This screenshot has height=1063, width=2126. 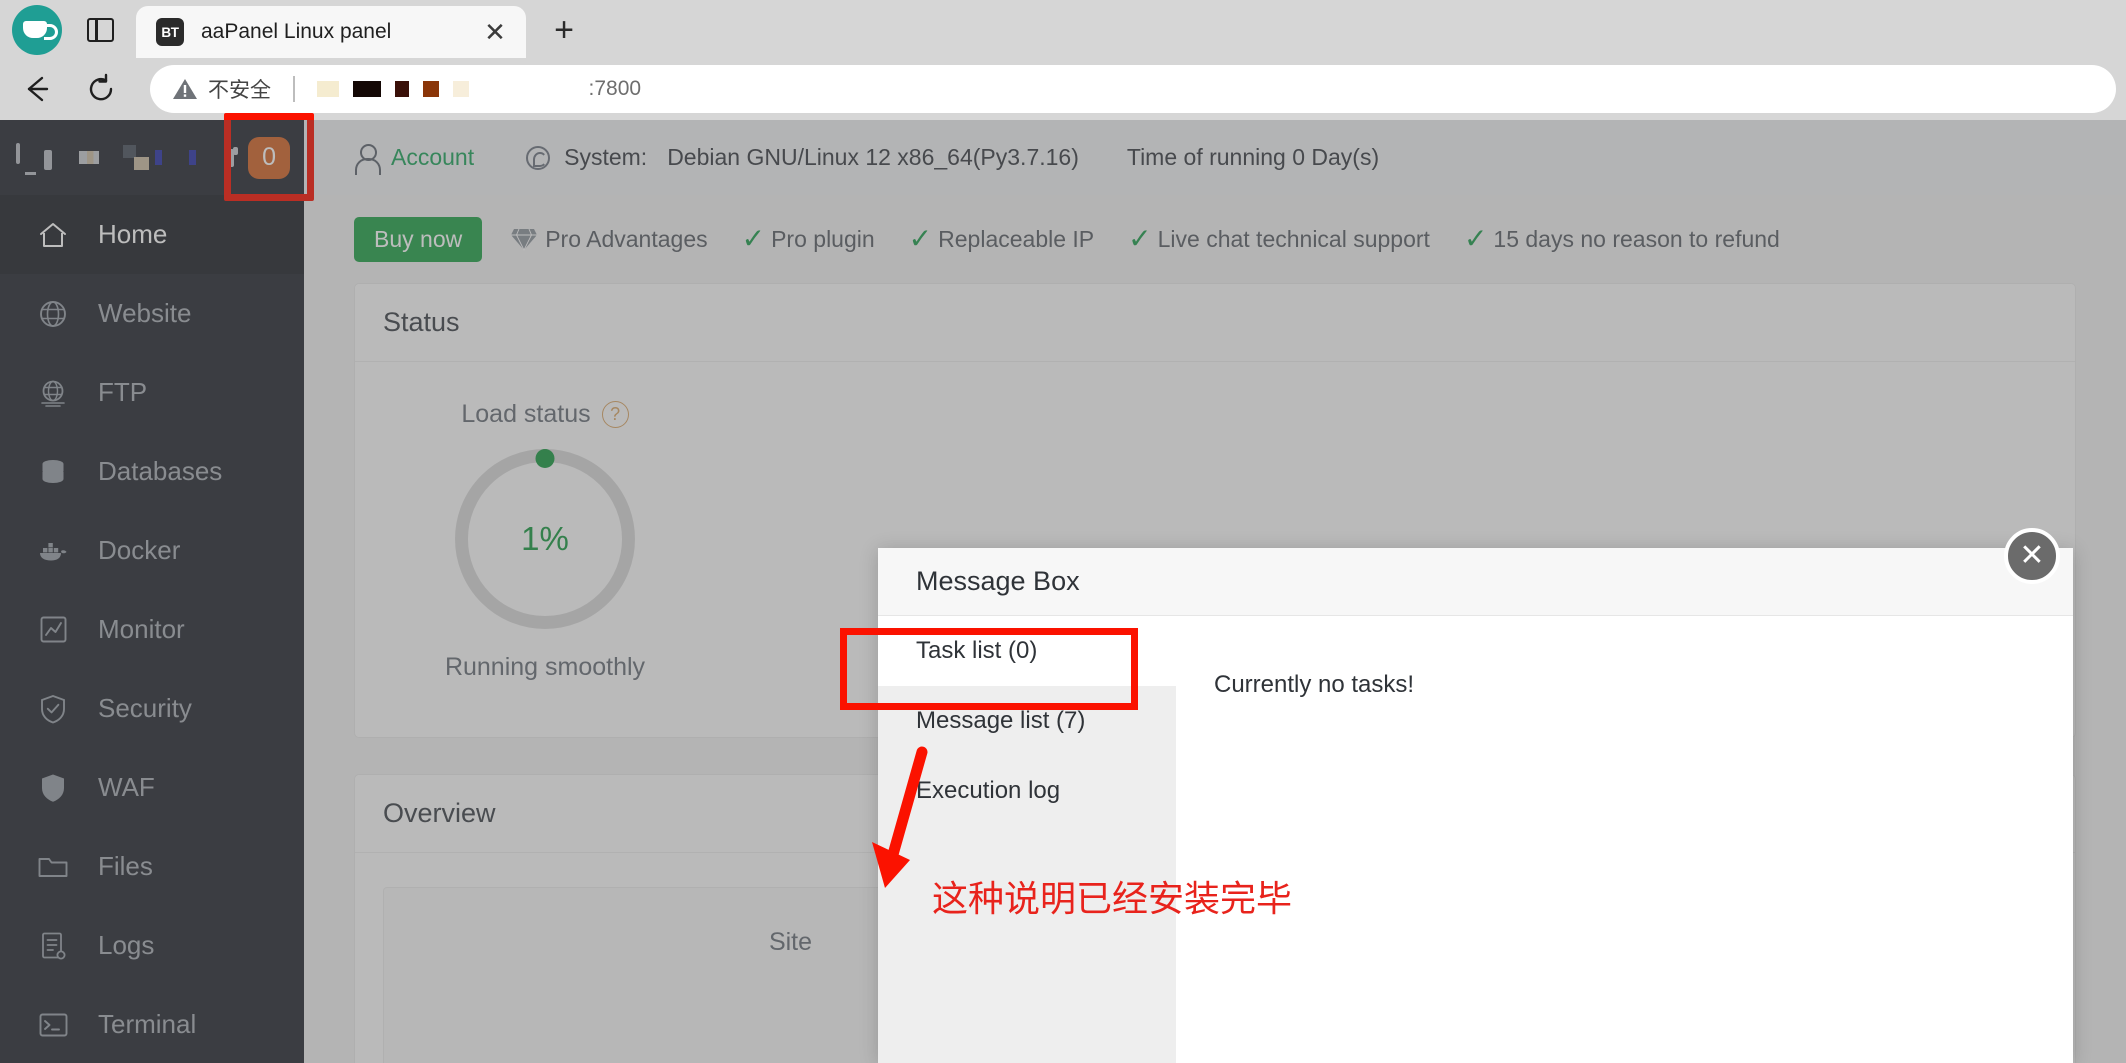 I want to click on browser-tab: BT aaPanel Linux panel ✕, so click(x=331, y=32).